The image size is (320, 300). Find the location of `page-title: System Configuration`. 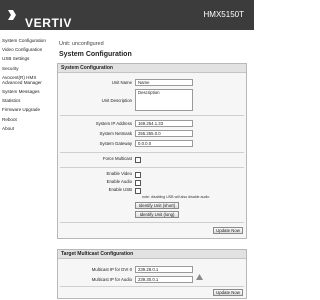

page-title: System Configuration is located at coordinates (95, 54).